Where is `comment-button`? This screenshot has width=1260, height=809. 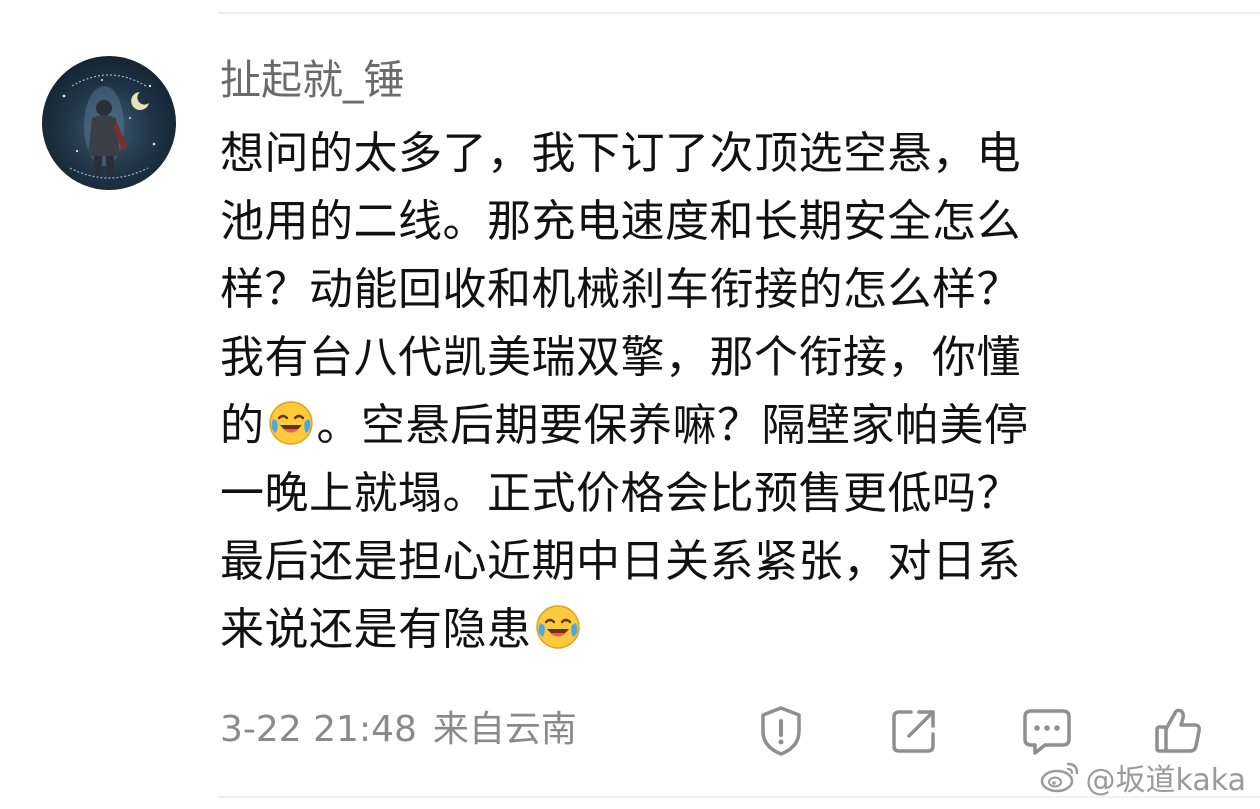
comment-button is located at coordinates (1047, 731).